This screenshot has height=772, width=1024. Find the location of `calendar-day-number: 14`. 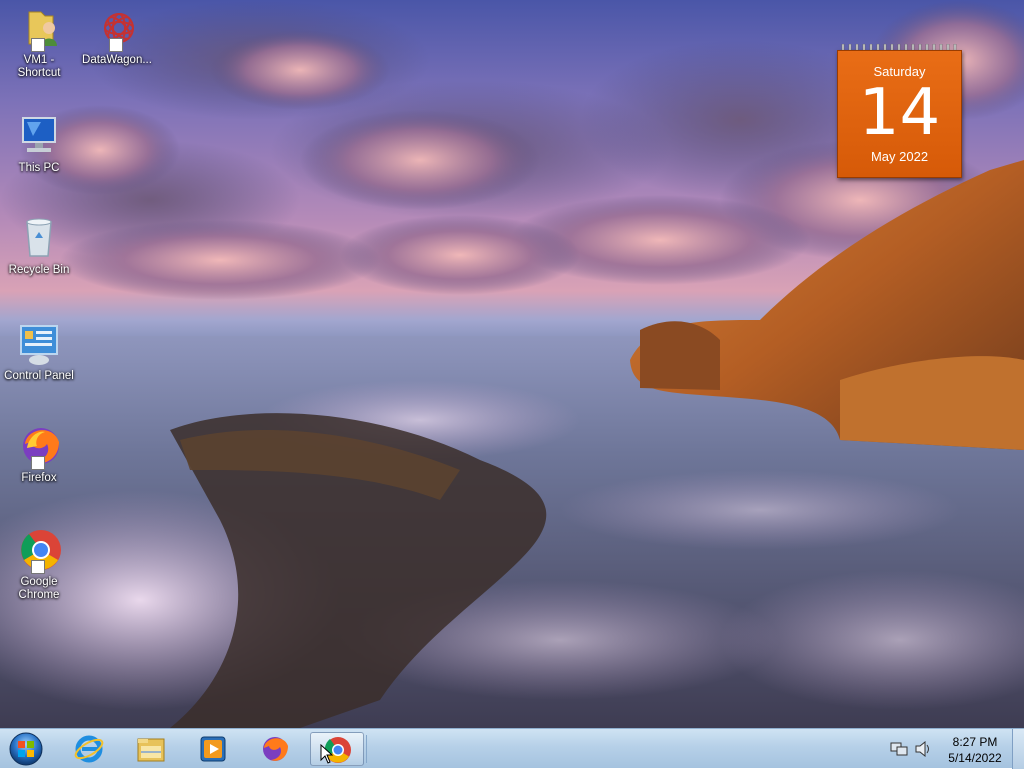

calendar-day-number: 14 is located at coordinates (899, 113).